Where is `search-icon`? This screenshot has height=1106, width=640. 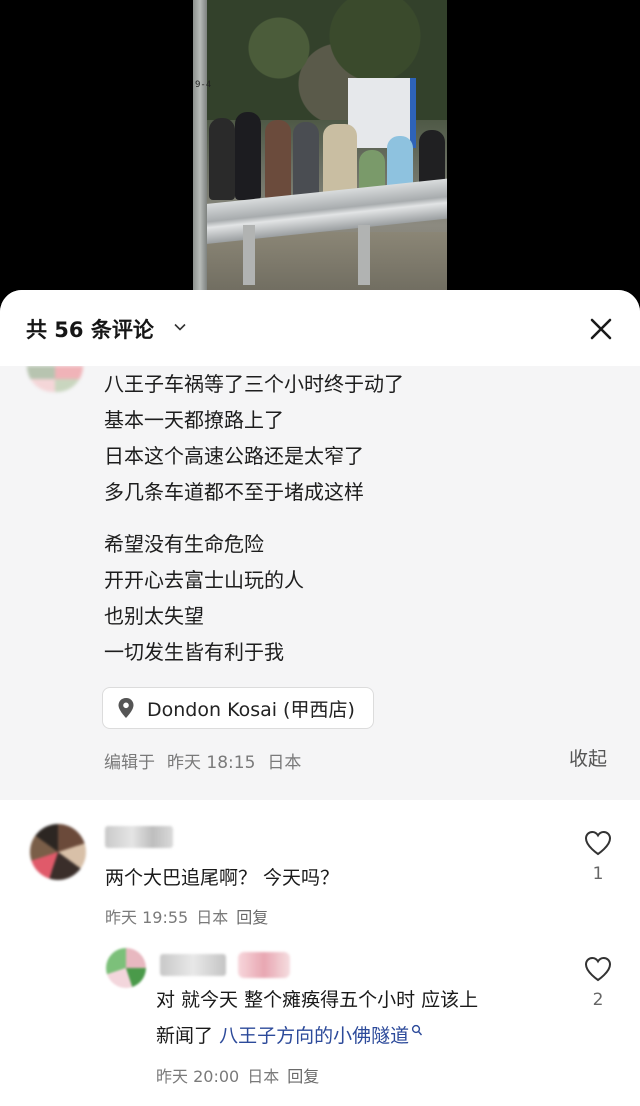 search-icon is located at coordinates (417, 1030).